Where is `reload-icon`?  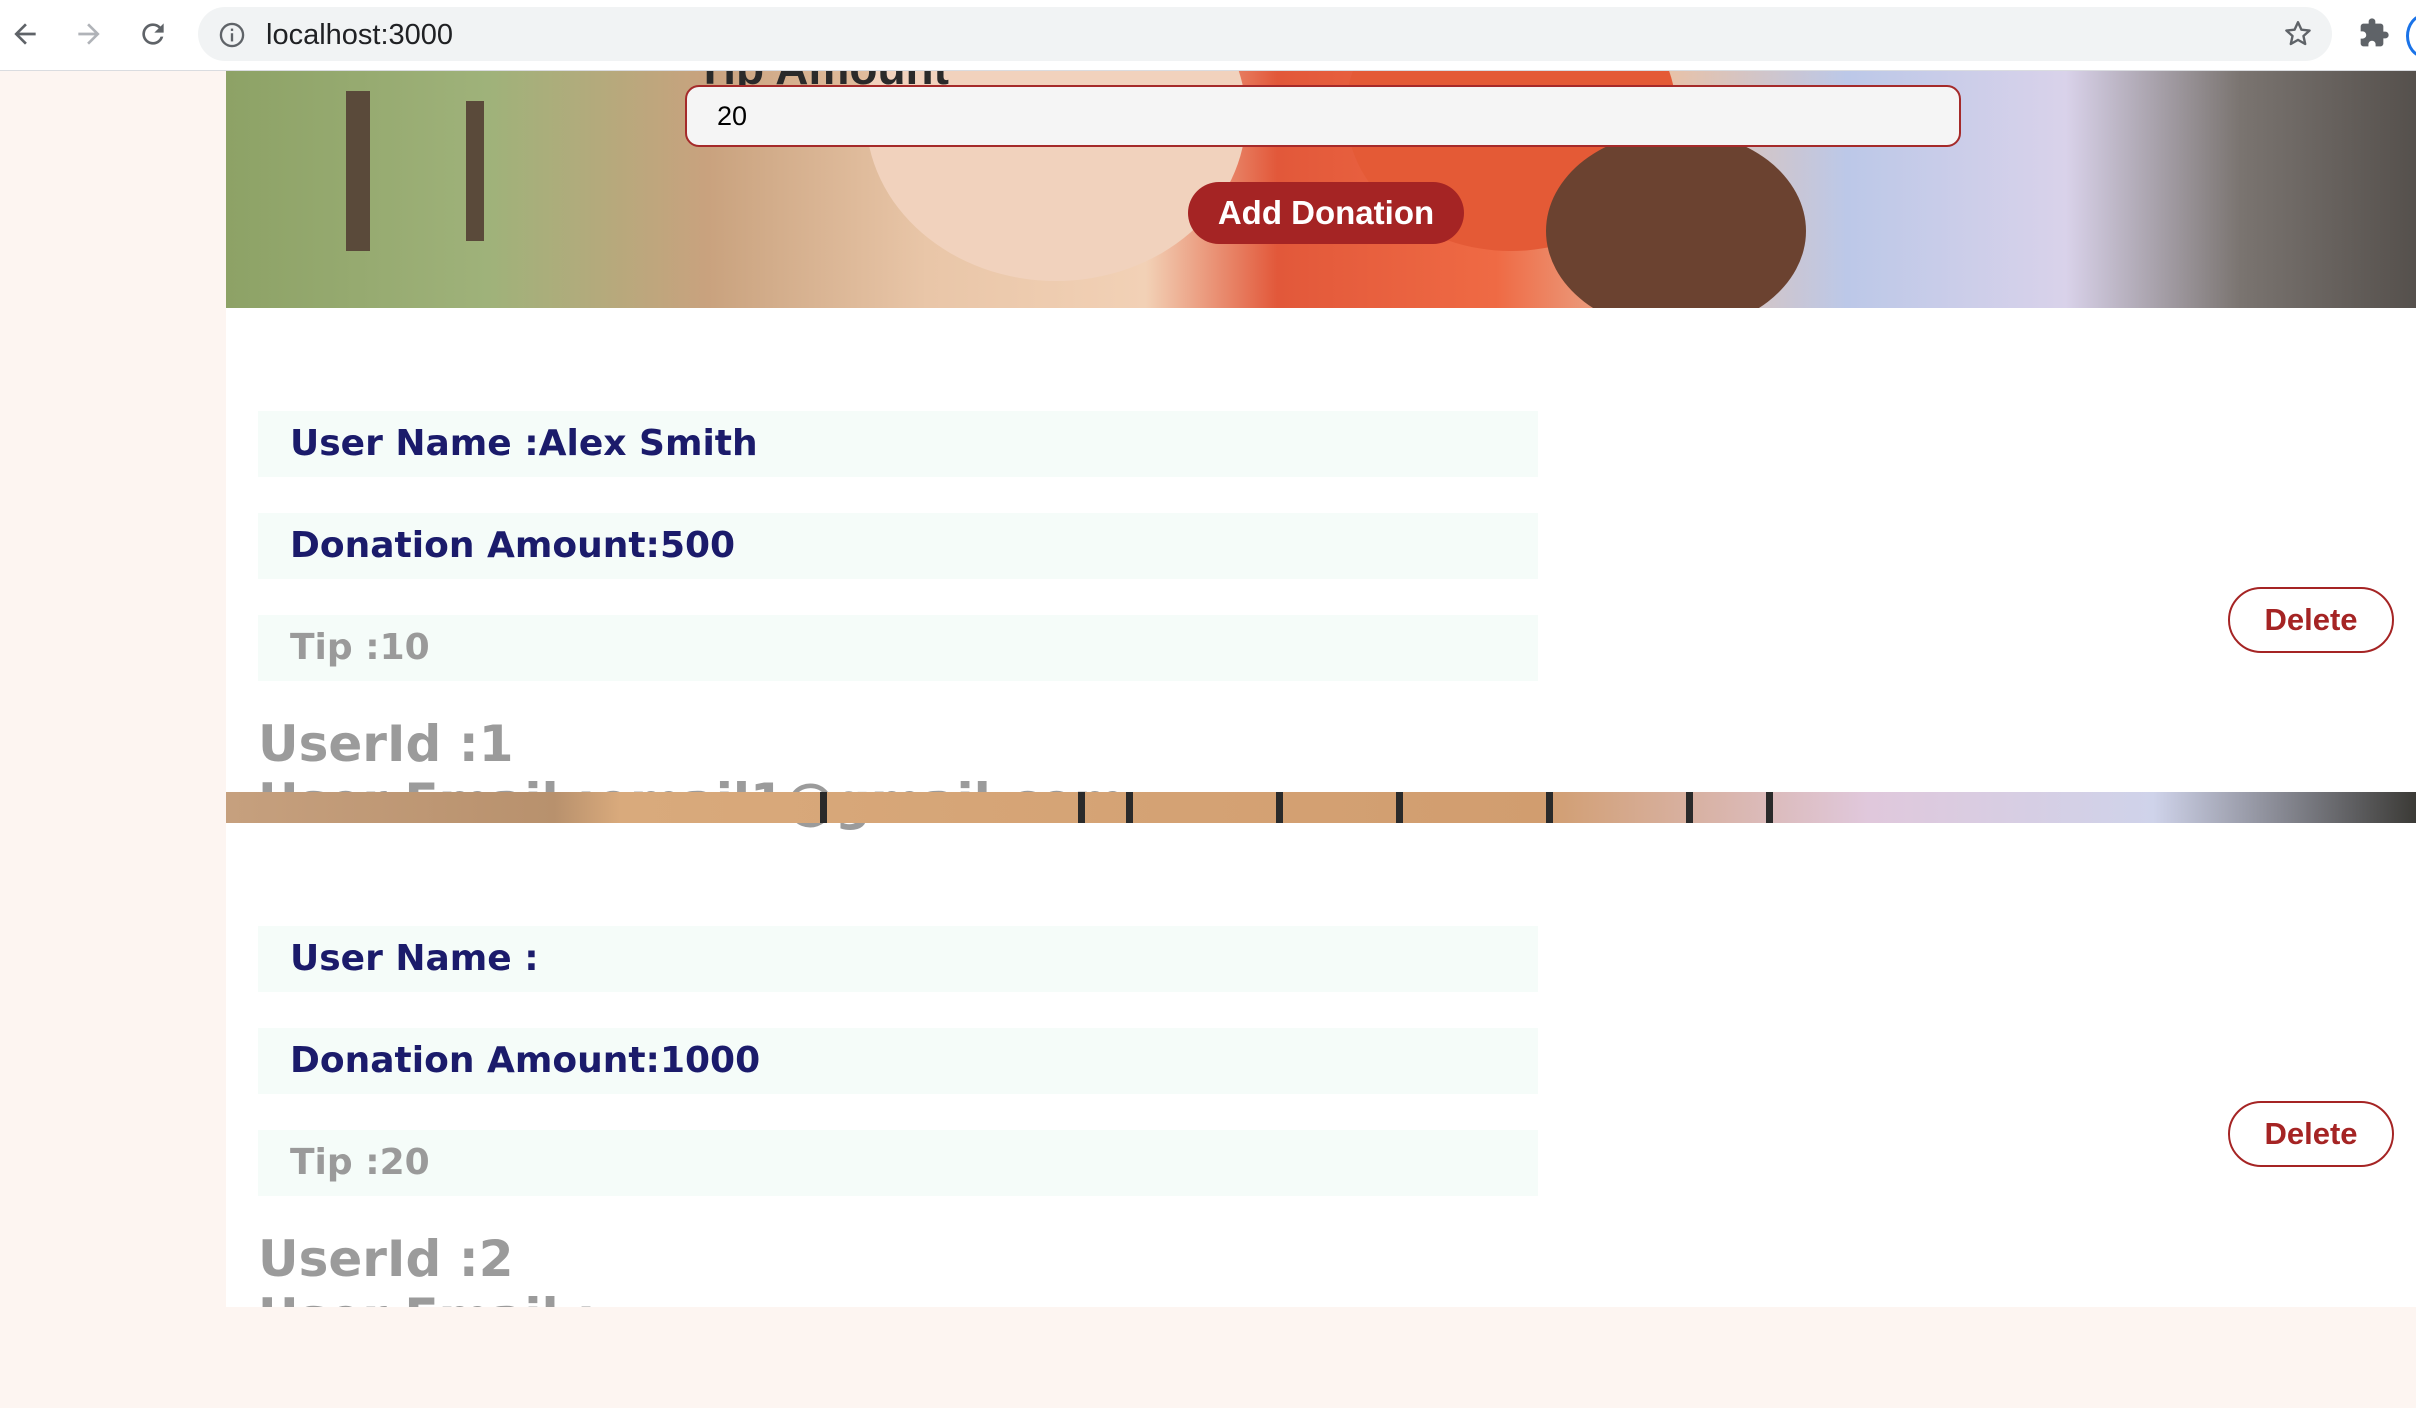
reload-icon is located at coordinates (153, 34).